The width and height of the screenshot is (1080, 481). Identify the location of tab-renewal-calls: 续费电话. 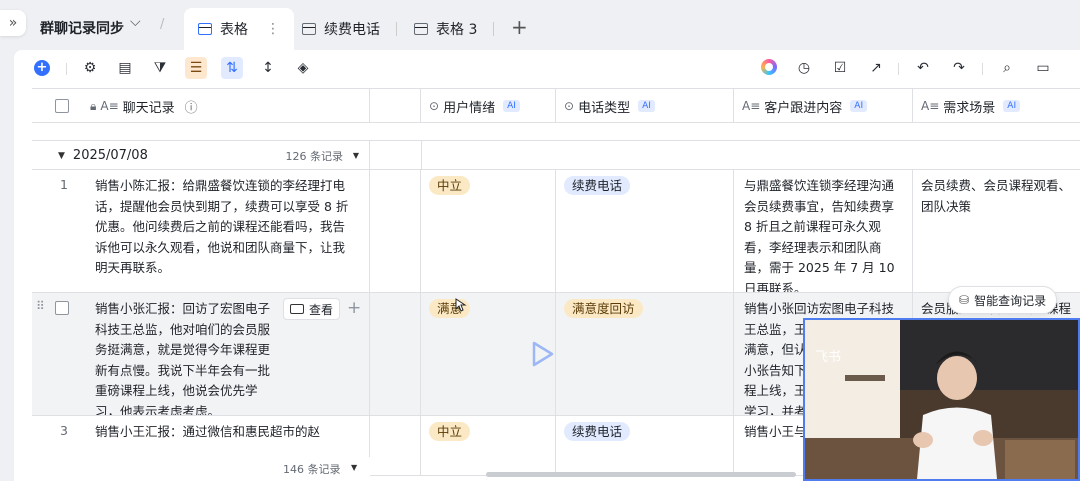
(341, 29).